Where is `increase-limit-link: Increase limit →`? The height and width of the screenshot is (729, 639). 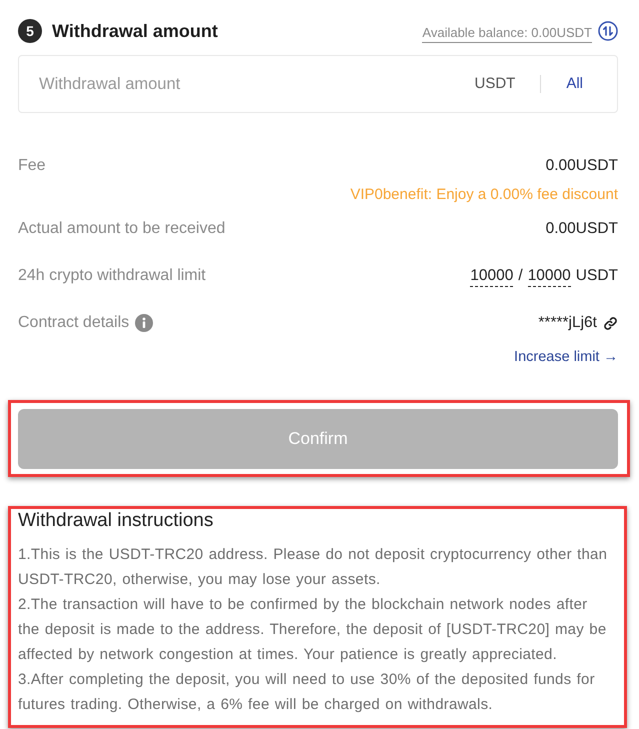
increase-limit-link: Increase limit → is located at coordinates (566, 358).